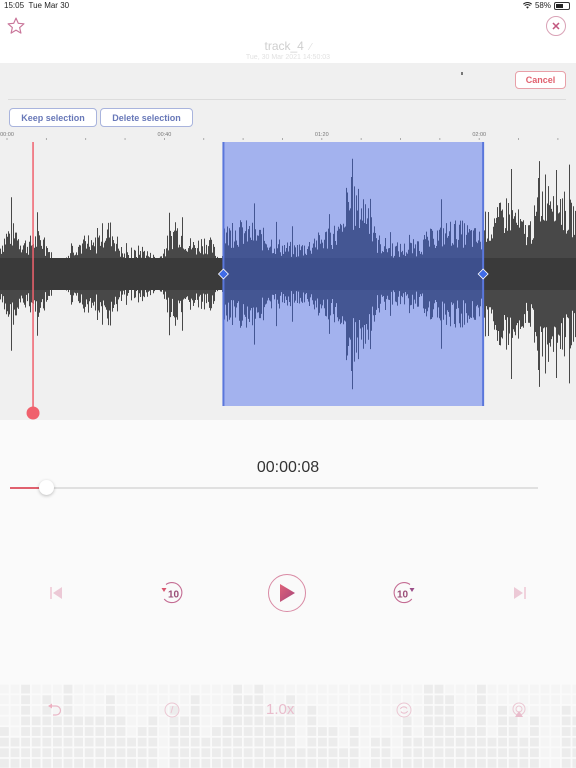  I want to click on playhead-handle, so click(33, 413).